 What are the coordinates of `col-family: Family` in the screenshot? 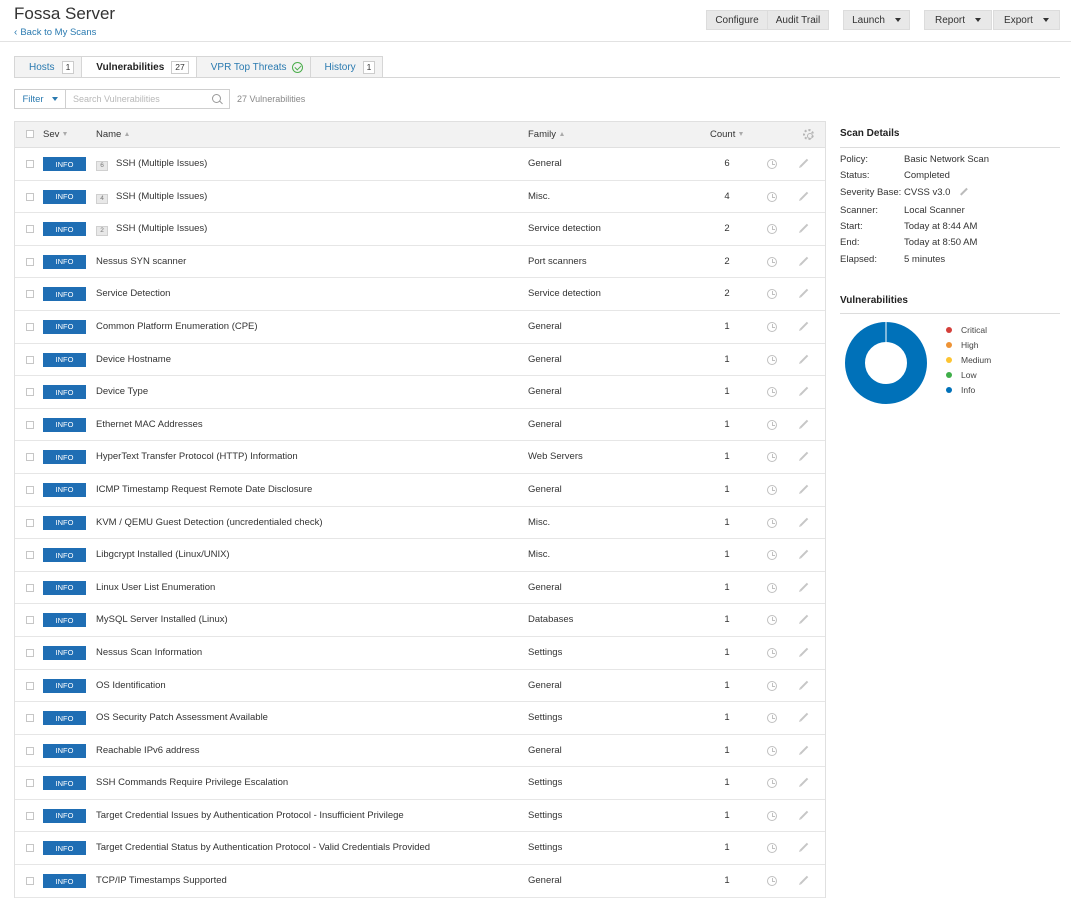 It's located at (546, 134).